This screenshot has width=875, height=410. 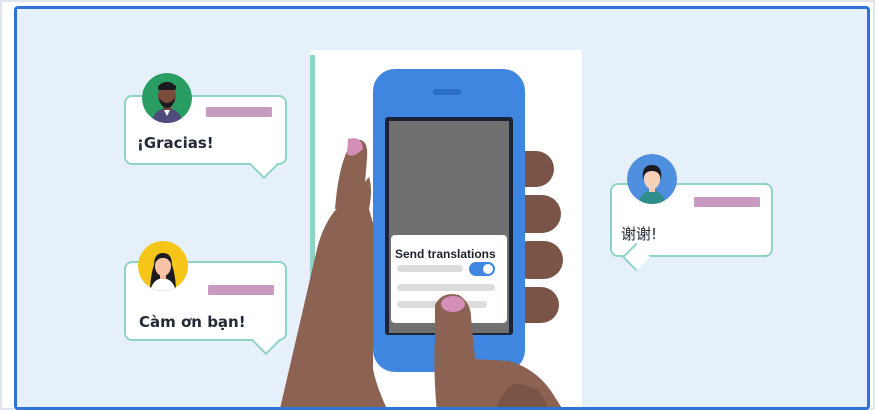 What do you see at coordinates (445, 254) in the screenshot?
I see `send-translations-title: Send translations` at bounding box center [445, 254].